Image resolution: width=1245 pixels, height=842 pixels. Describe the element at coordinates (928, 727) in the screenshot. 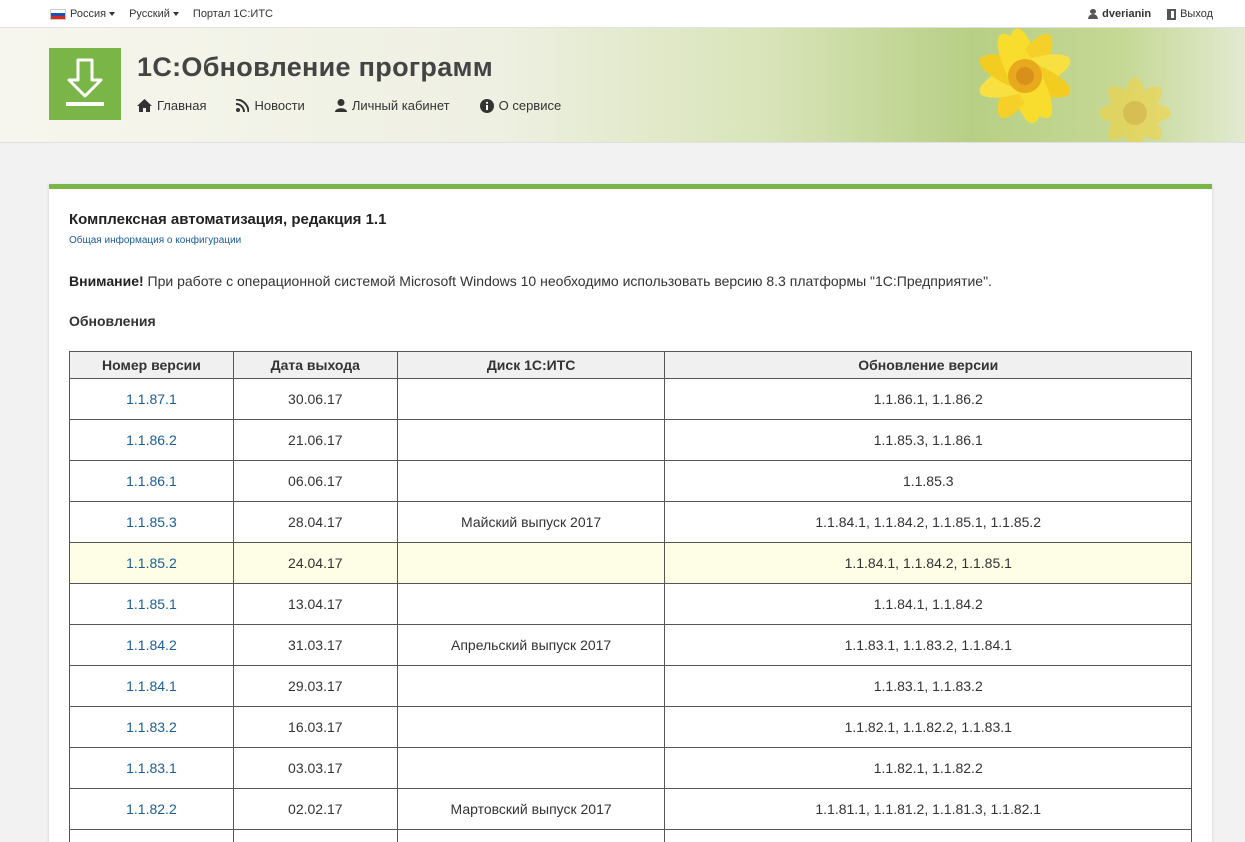

I see `update-from-versions: 1.1.82.1, 1.1.82.2, 1.1.83.1` at that location.